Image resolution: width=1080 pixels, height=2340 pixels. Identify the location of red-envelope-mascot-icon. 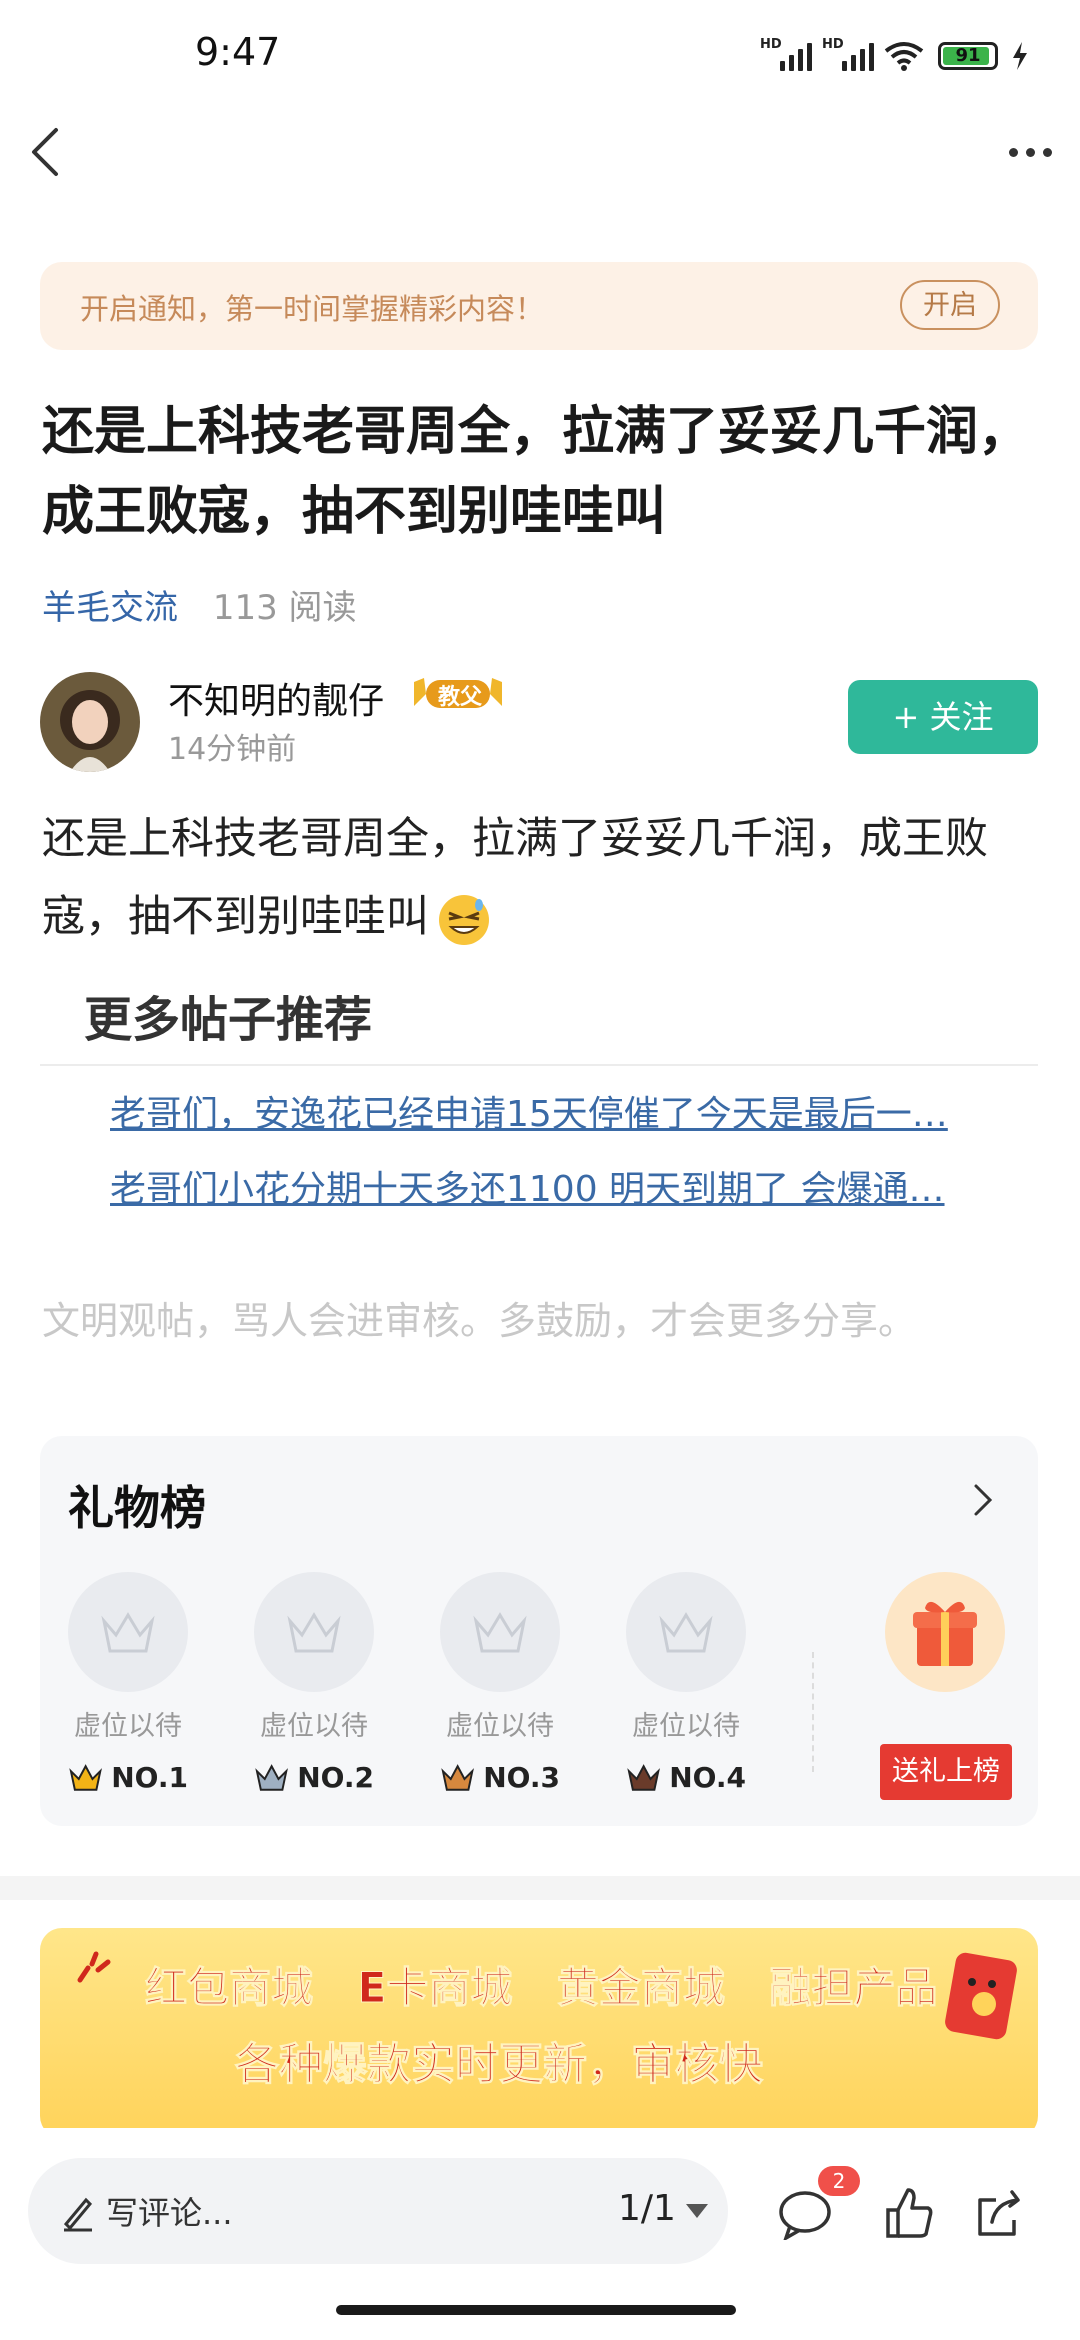
(981, 1996).